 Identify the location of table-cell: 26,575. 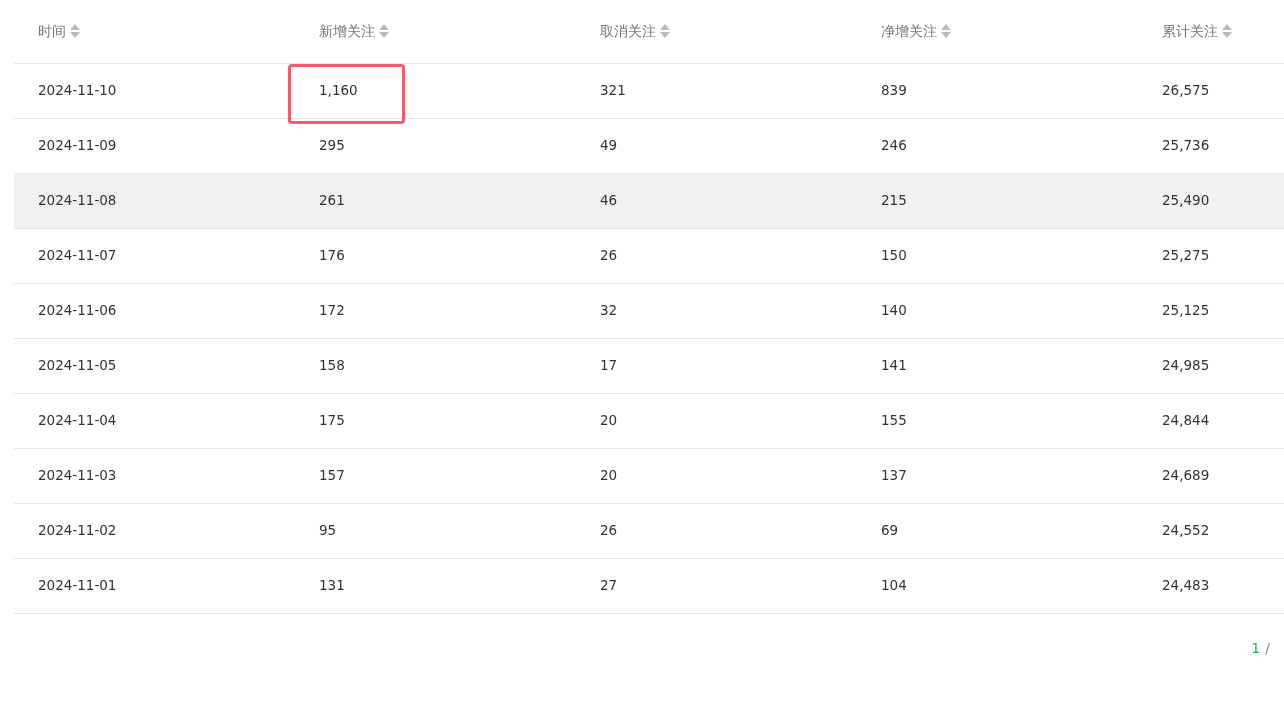
(1186, 90).